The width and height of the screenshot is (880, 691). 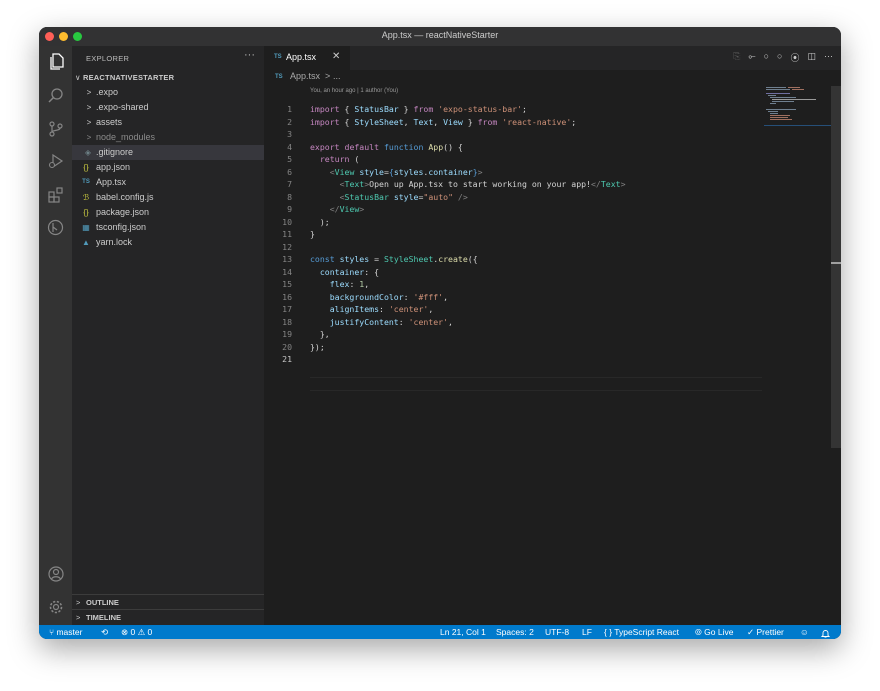 I want to click on more-actions-icon: ···, so click(x=828, y=58).